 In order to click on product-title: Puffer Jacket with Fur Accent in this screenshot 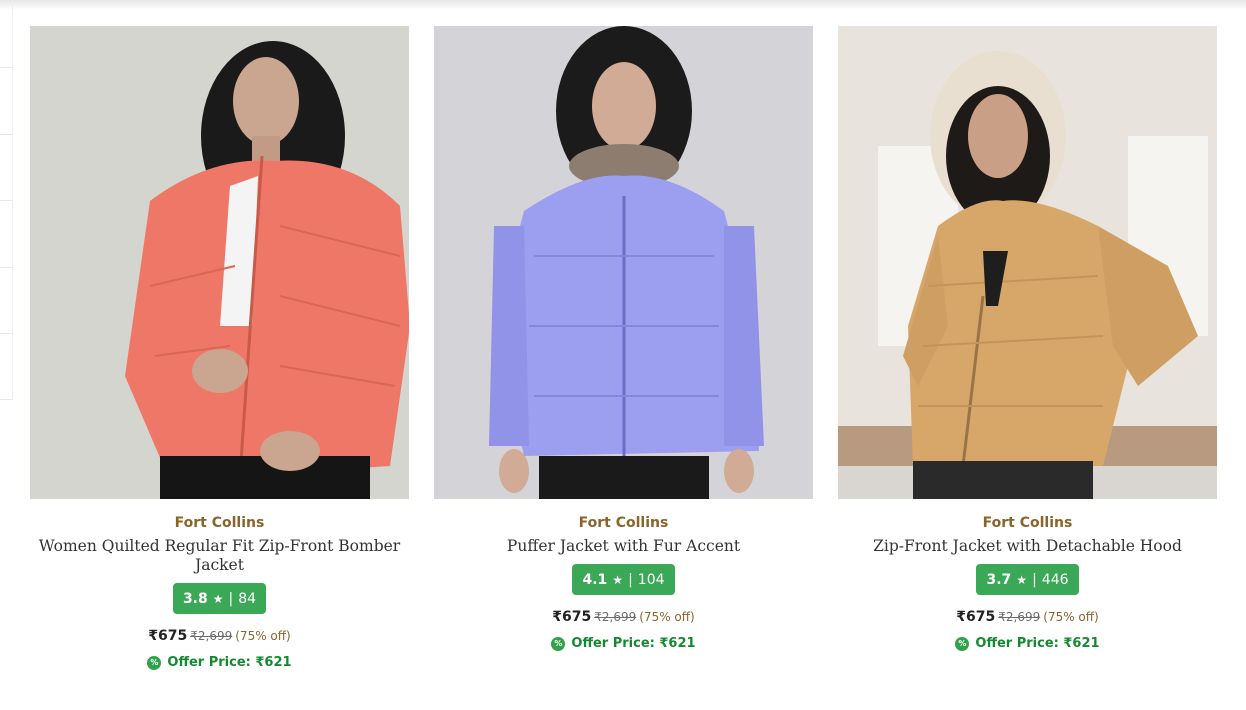, I will do `click(624, 546)`.